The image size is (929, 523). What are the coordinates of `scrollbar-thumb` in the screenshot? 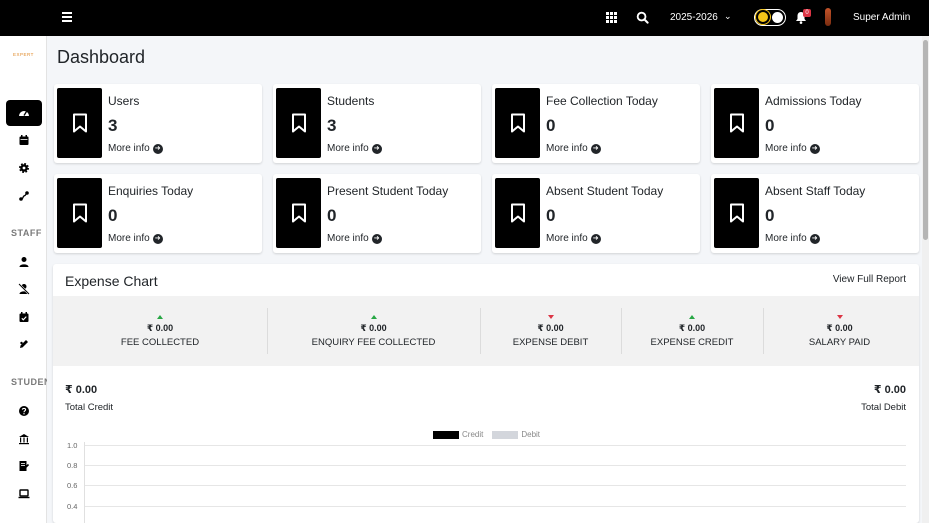 It's located at (925, 140).